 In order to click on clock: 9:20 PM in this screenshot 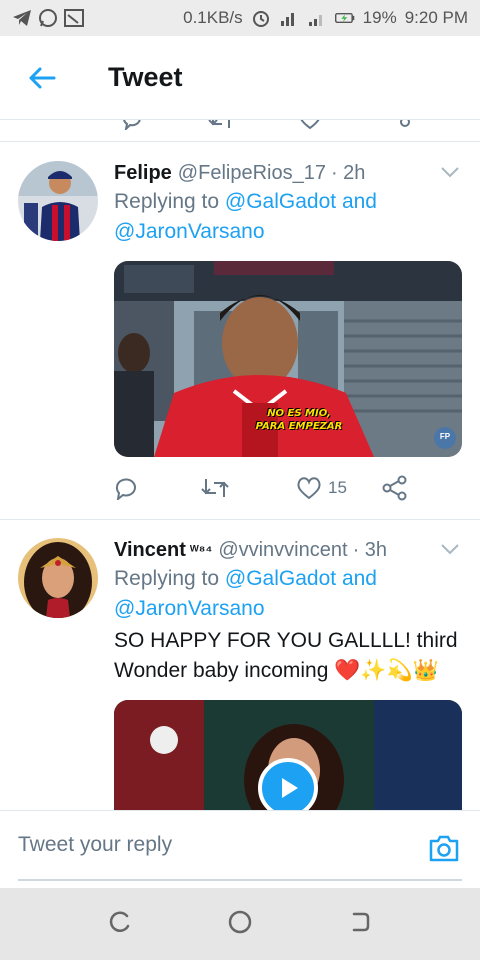, I will do `click(436, 17)`.